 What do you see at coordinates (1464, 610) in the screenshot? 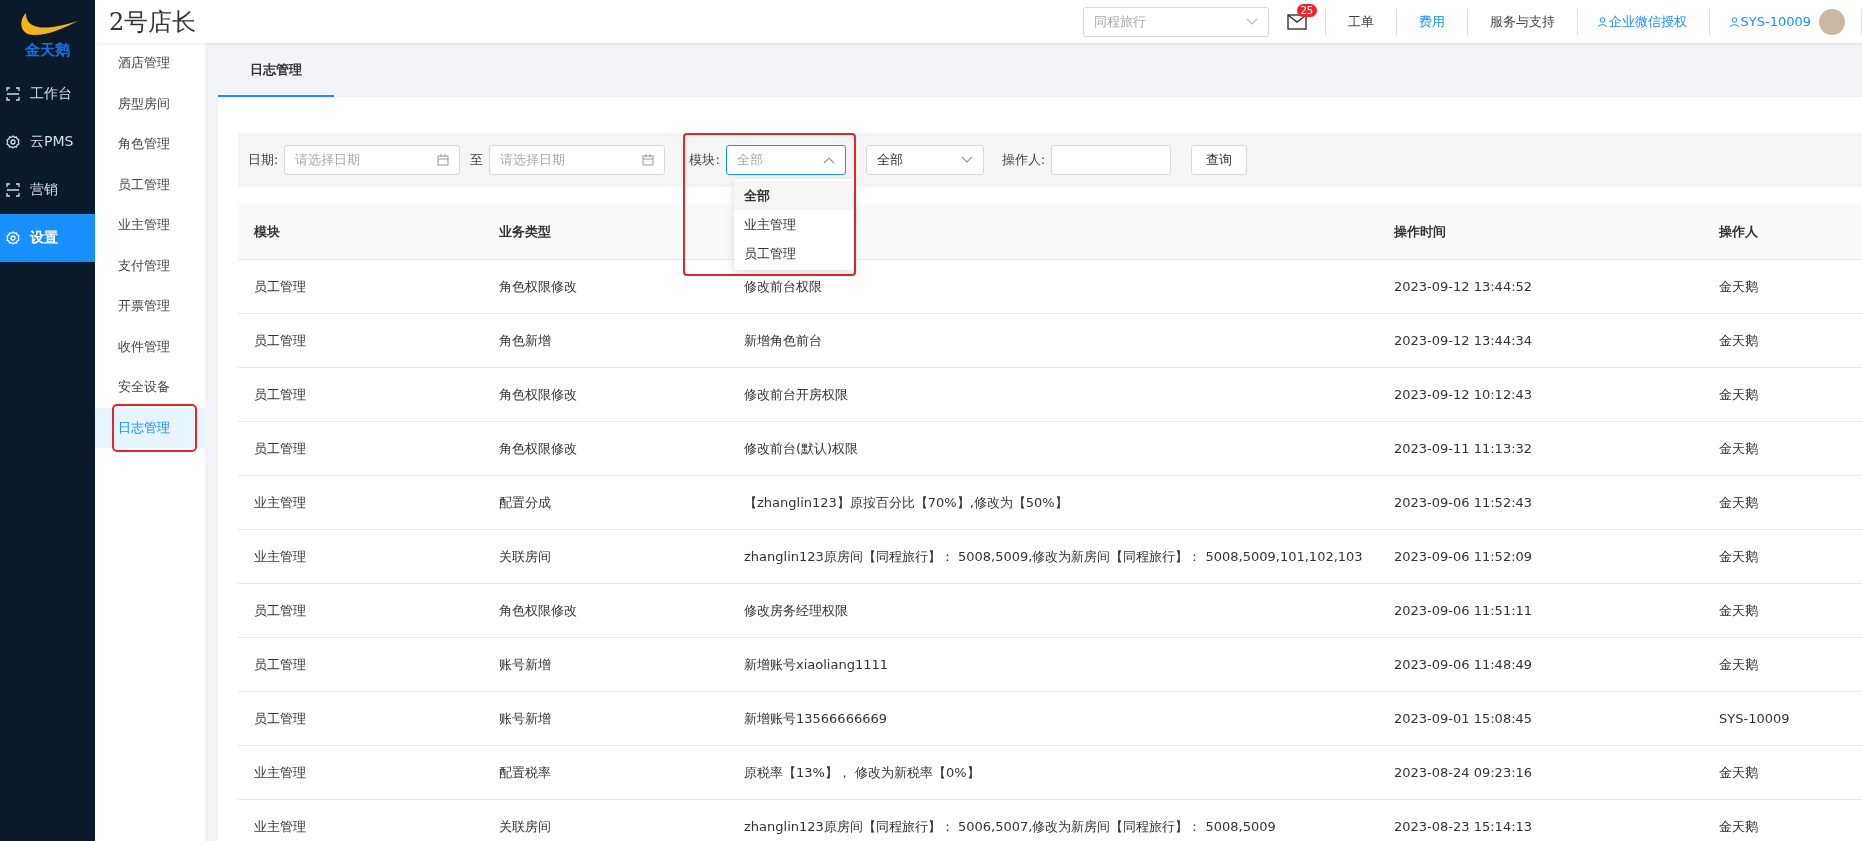
I see `table-cell-text: 2023-09-06 11:51:11` at bounding box center [1464, 610].